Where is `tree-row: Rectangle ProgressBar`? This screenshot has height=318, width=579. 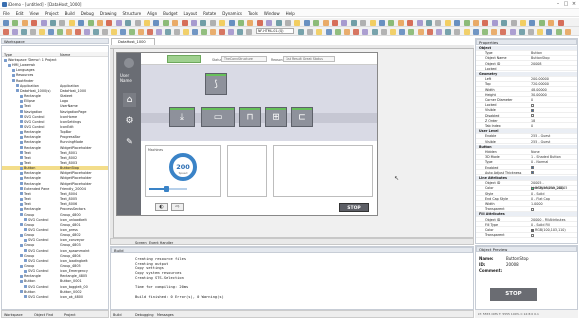 tree-row: Rectangle ProgressBar is located at coordinates (55, 137).